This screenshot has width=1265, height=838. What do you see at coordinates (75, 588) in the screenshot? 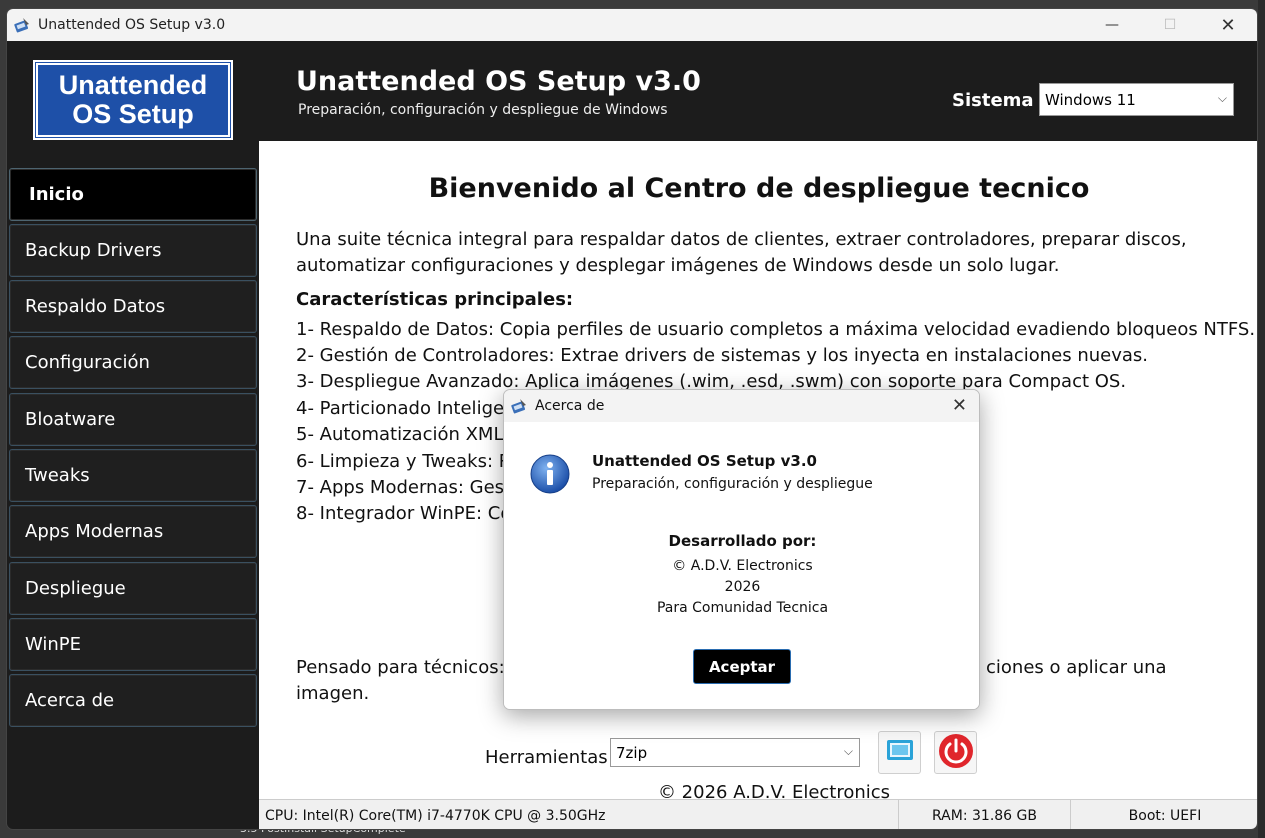
I see `sidebar-item-label: Despliegue` at bounding box center [75, 588].